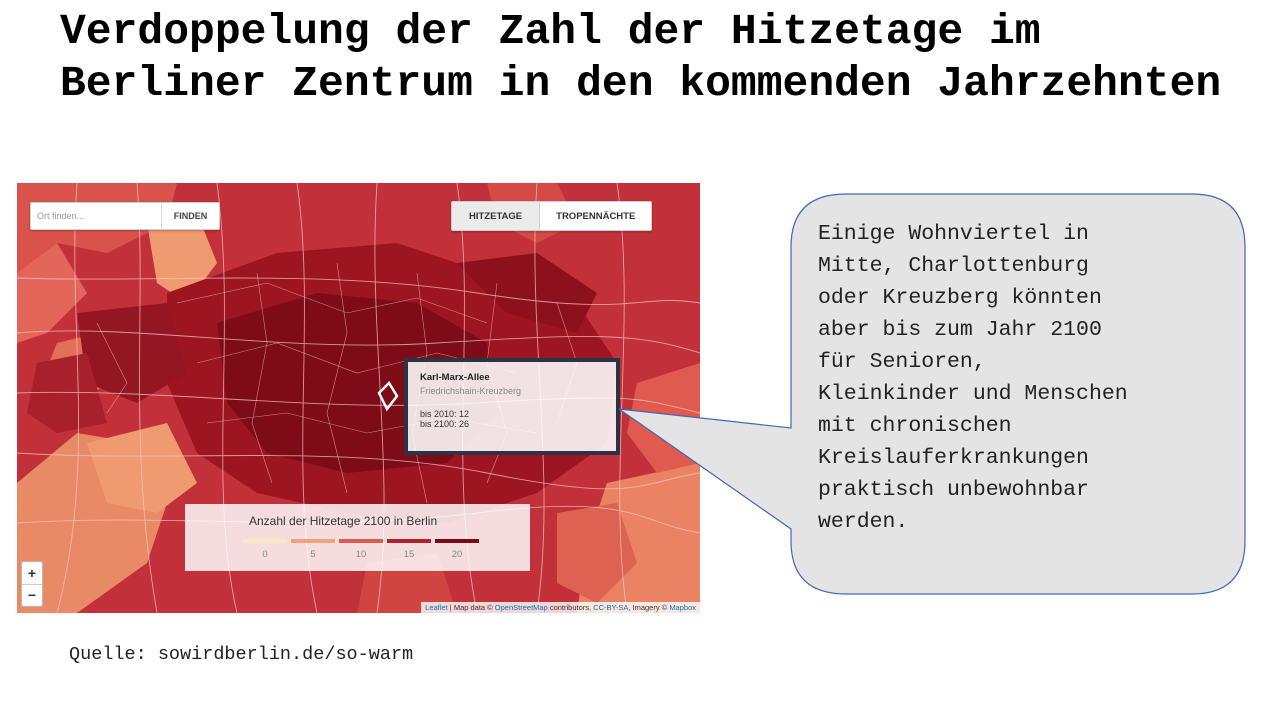 This screenshot has width=1280, height=720. I want to click on source-note: Quelle: sowirdberlin.de/so-warm, so click(241, 654).